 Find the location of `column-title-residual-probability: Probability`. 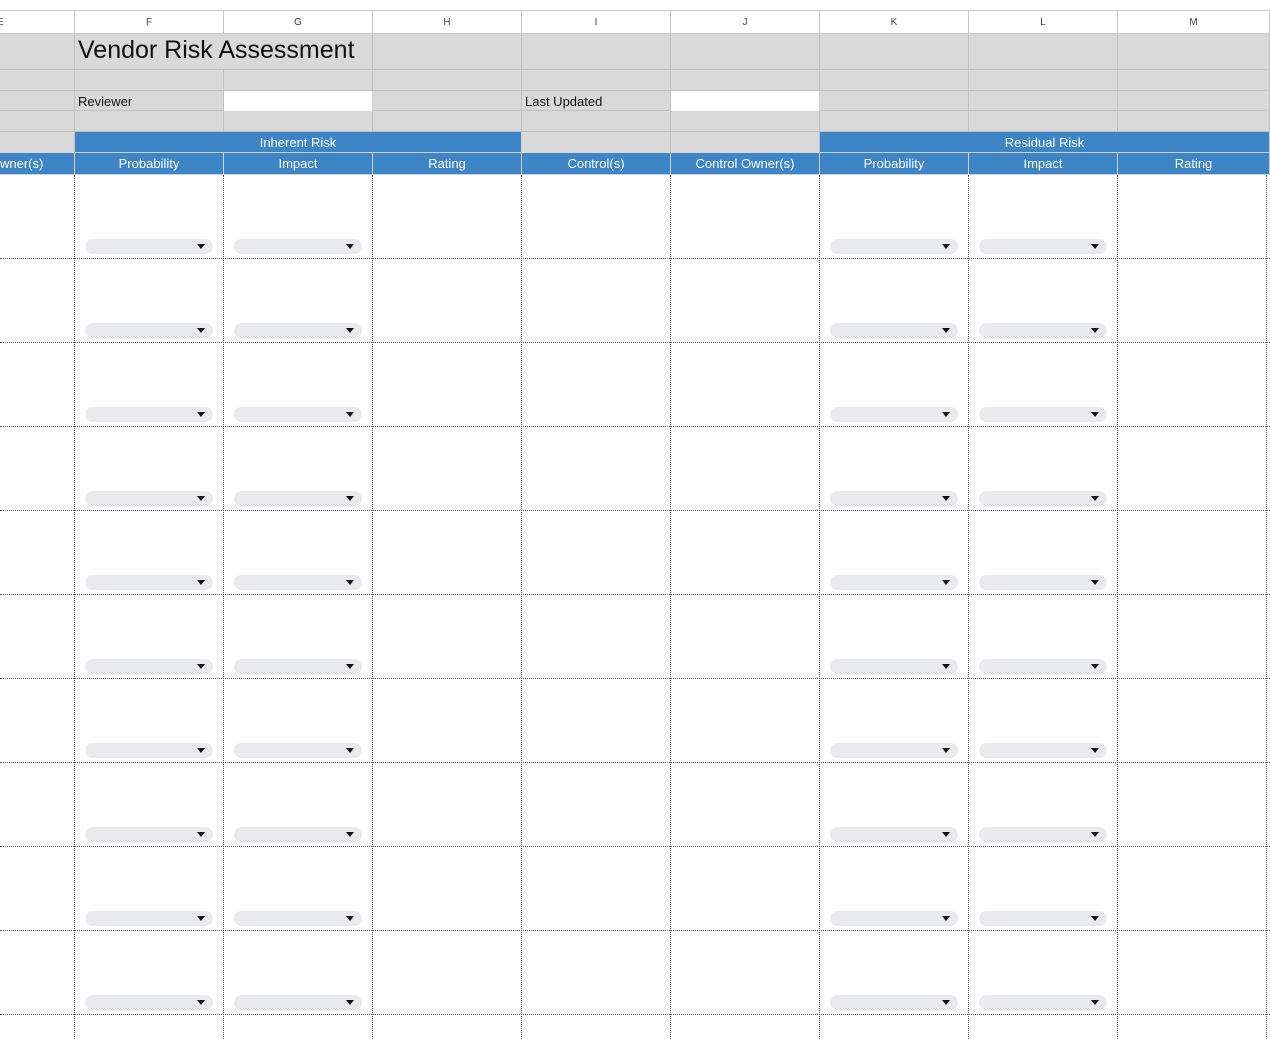

column-title-residual-probability: Probability is located at coordinates (894, 164).